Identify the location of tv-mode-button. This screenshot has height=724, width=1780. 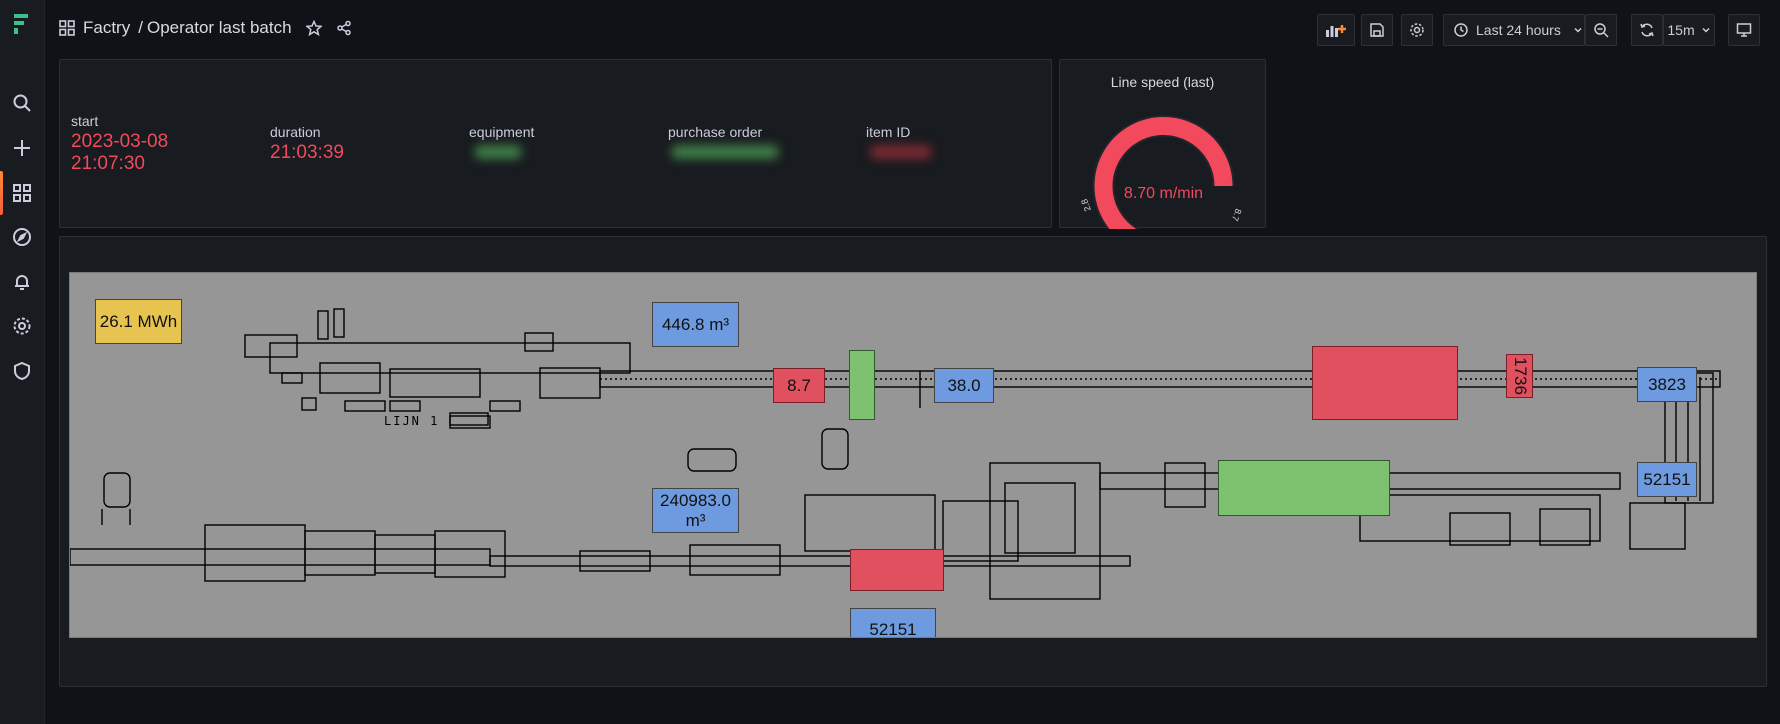
(1744, 30).